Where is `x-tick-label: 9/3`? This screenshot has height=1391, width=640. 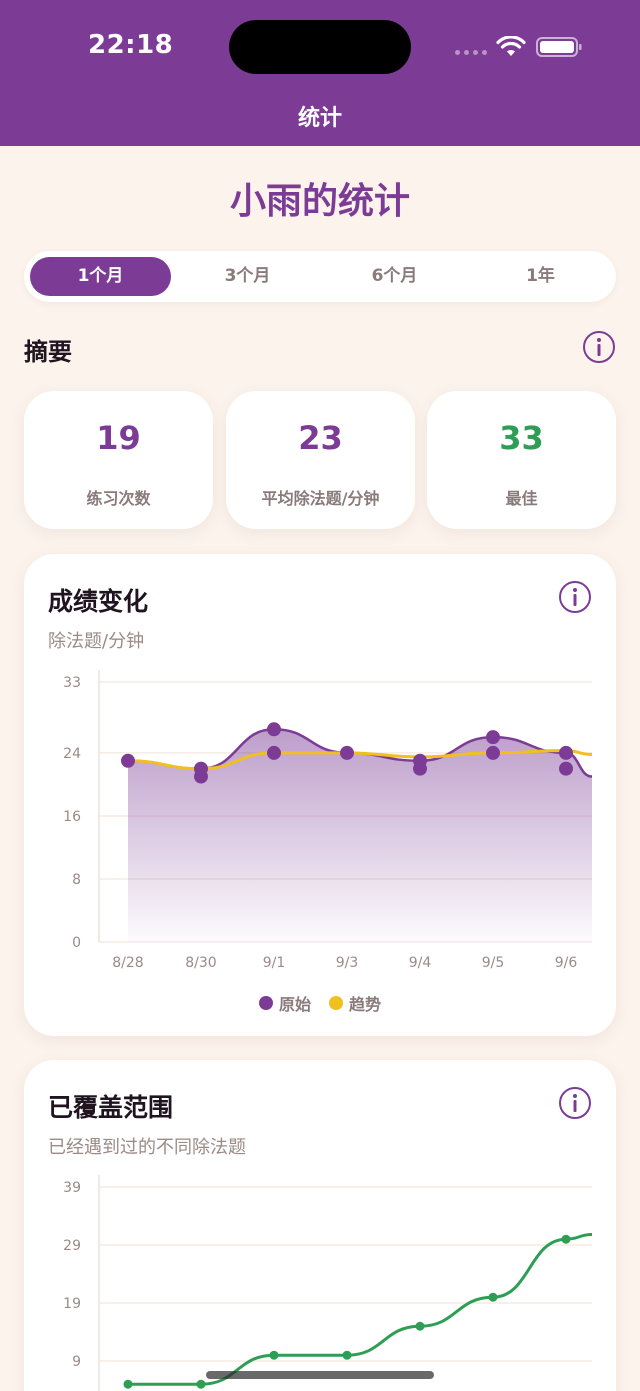
x-tick-label: 9/3 is located at coordinates (347, 963).